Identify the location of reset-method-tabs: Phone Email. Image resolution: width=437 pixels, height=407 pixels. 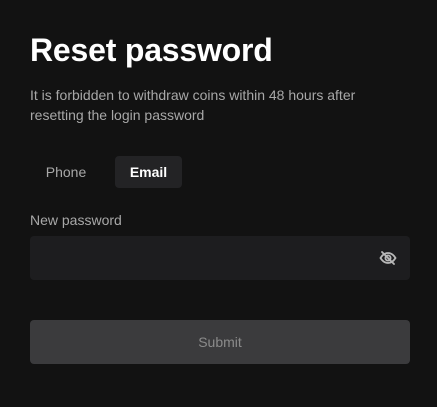
(106, 172).